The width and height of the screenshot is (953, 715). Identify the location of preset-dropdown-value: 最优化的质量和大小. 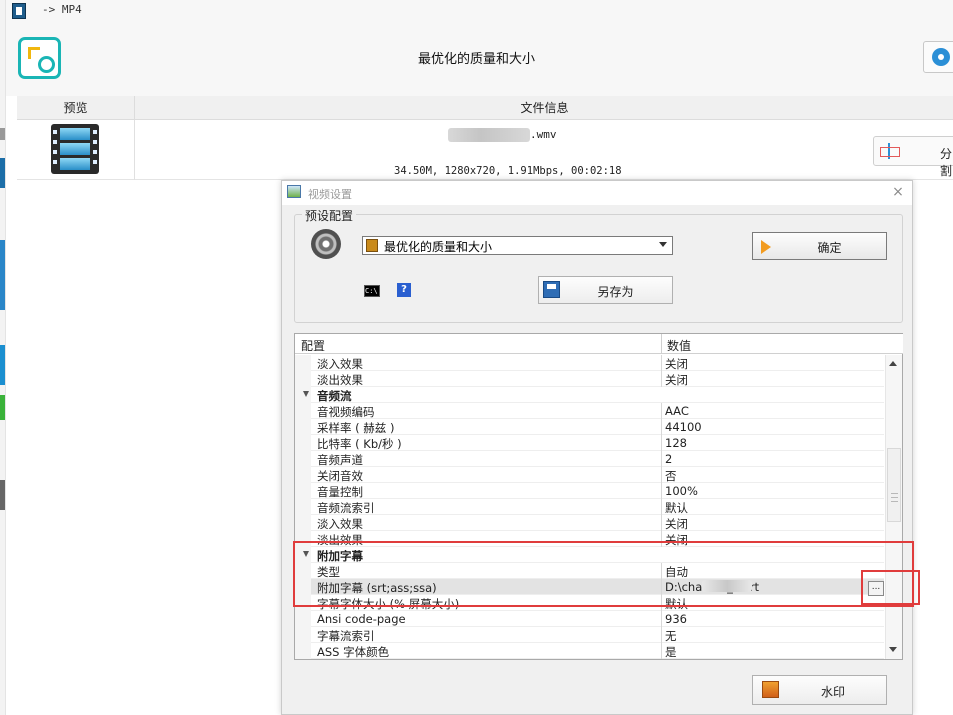
(438, 247).